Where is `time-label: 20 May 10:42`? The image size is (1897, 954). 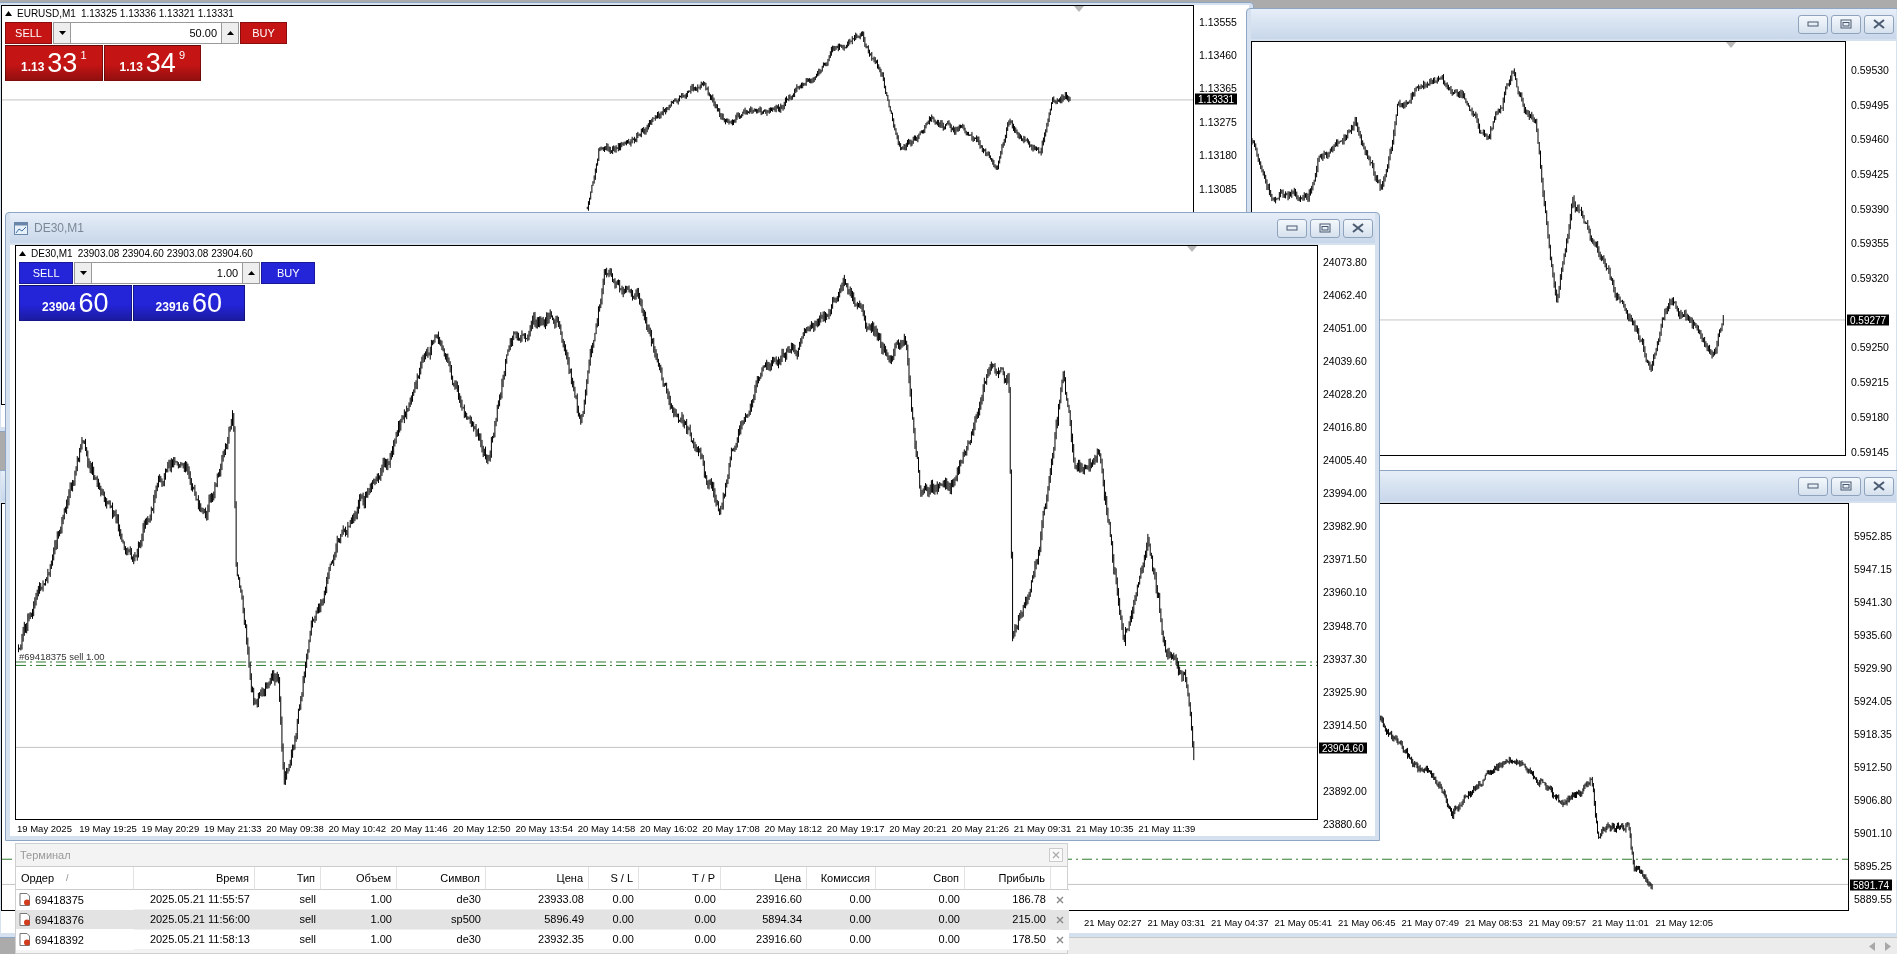 time-label: 20 May 10:42 is located at coordinates (357, 828).